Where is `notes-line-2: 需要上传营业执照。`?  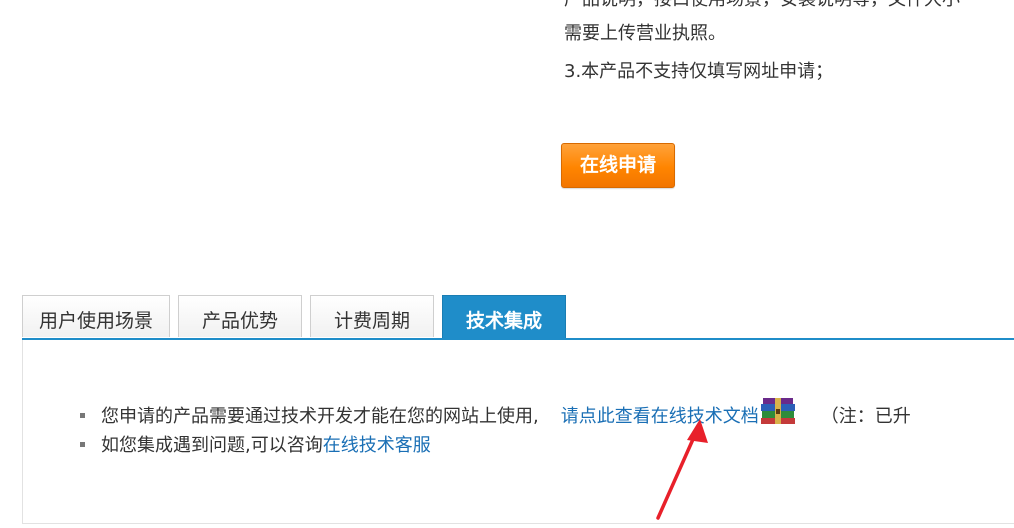
notes-line-2: 需要上传营业执照。 is located at coordinates (645, 33).